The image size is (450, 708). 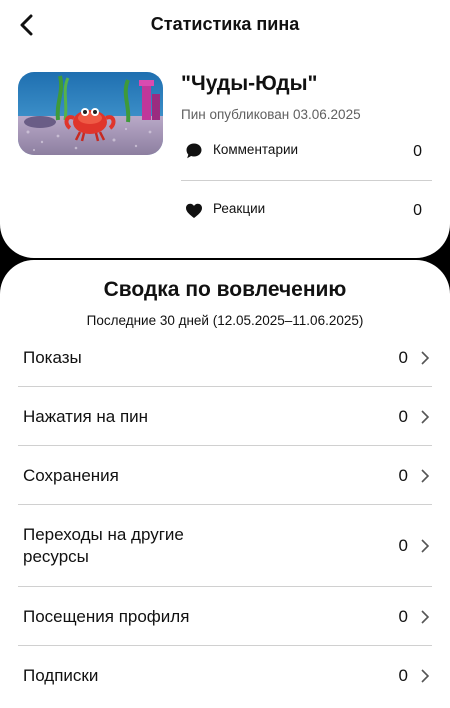 I want to click on divider, so click(x=306, y=180).